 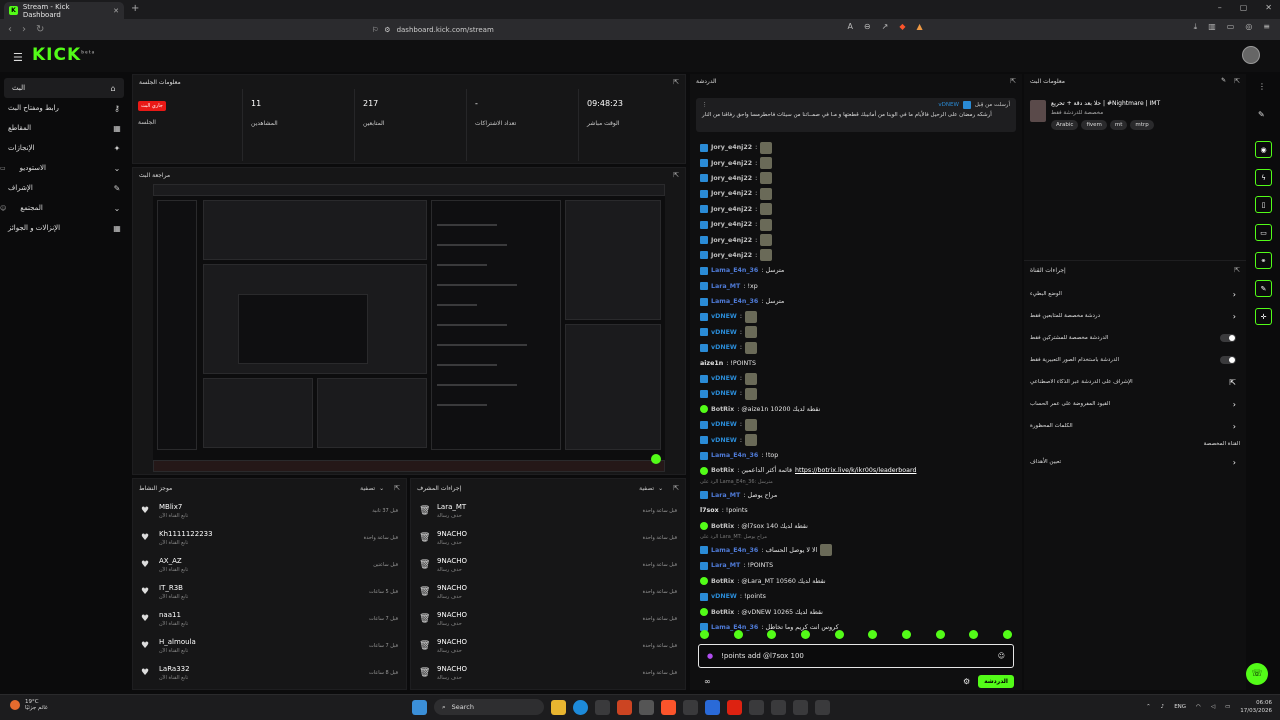 I want to click on download-icon: ⤓, so click(x=1196, y=27).